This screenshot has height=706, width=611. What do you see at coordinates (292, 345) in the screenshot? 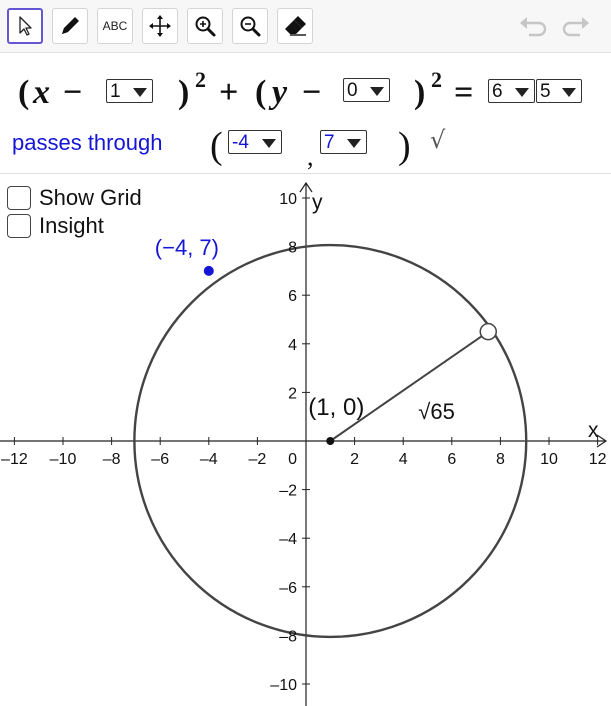
I see `y-tick-label: 4` at bounding box center [292, 345].